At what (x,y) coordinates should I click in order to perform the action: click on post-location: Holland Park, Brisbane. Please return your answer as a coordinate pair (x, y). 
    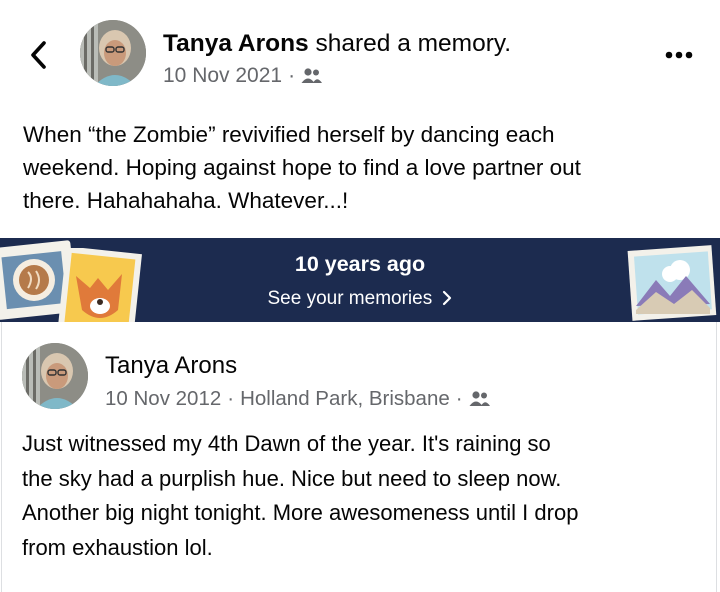
    Looking at the image, I should click on (345, 399).